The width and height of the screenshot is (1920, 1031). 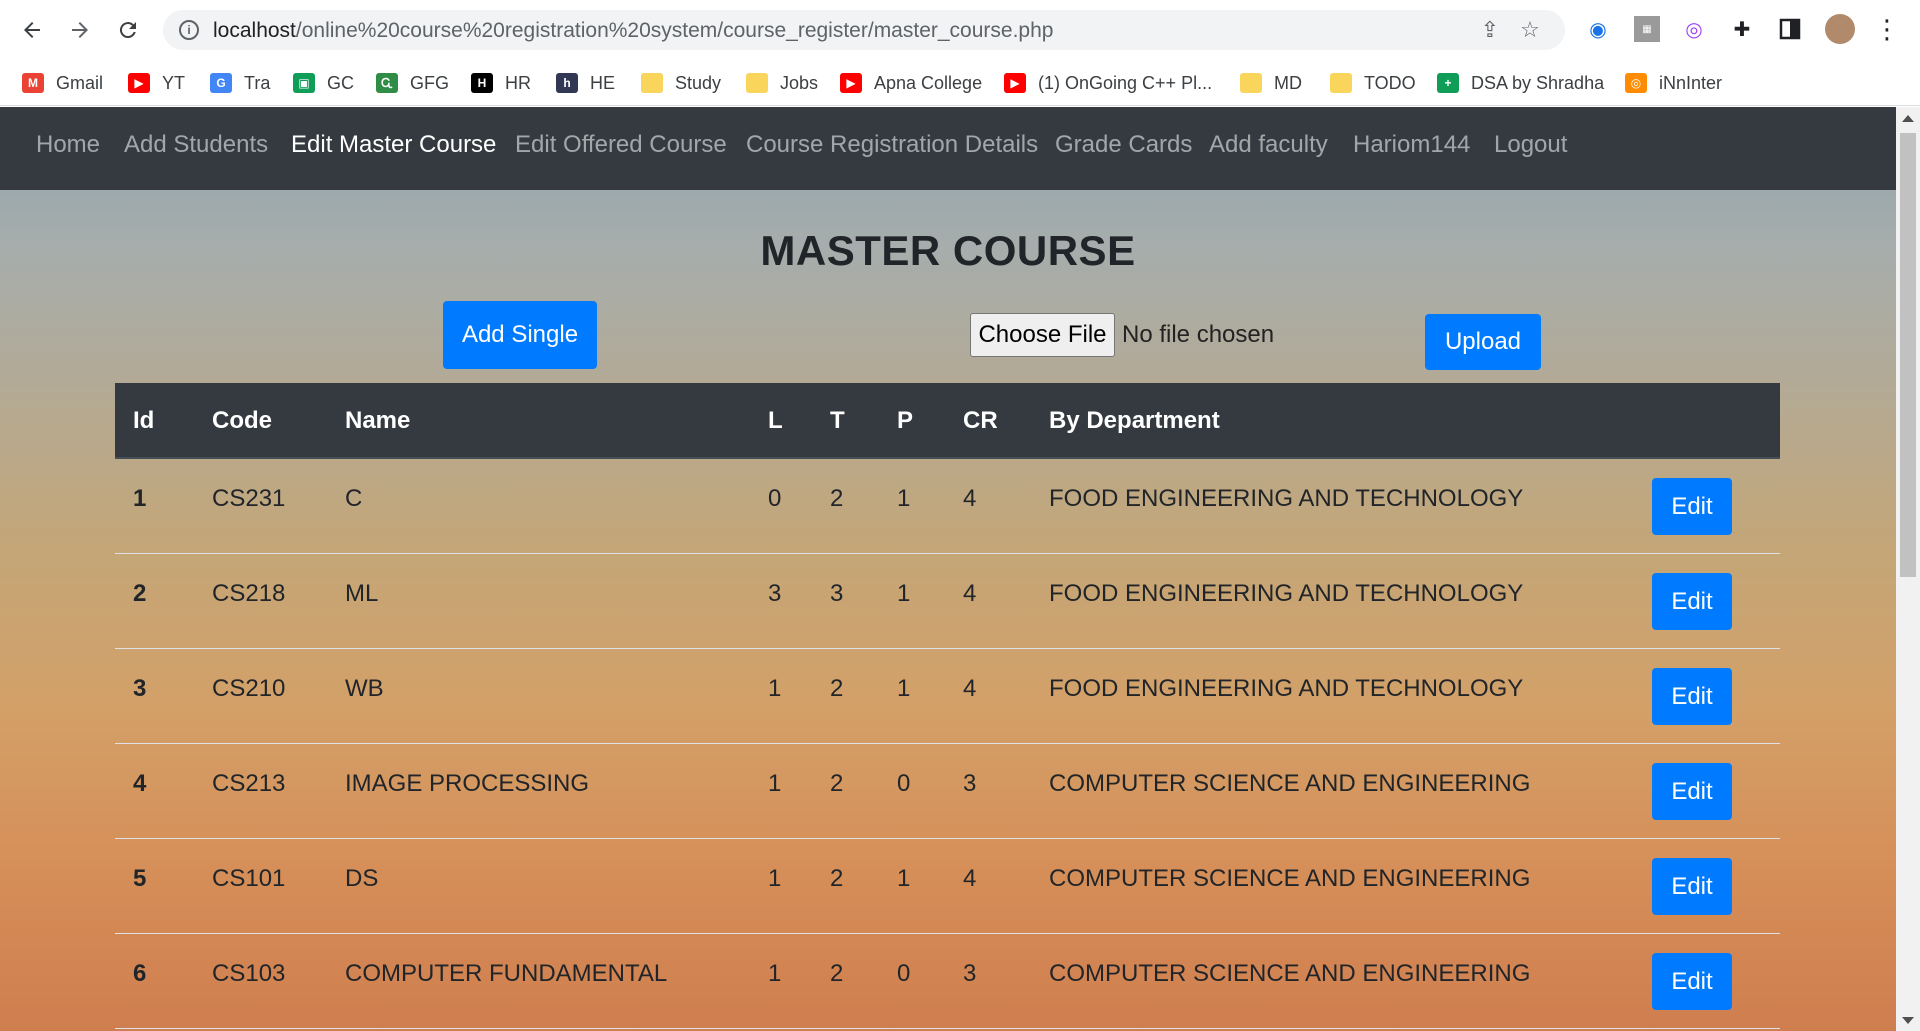 What do you see at coordinates (1694, 29) in the screenshot?
I see `broadcast-extension-icon: ◎` at bounding box center [1694, 29].